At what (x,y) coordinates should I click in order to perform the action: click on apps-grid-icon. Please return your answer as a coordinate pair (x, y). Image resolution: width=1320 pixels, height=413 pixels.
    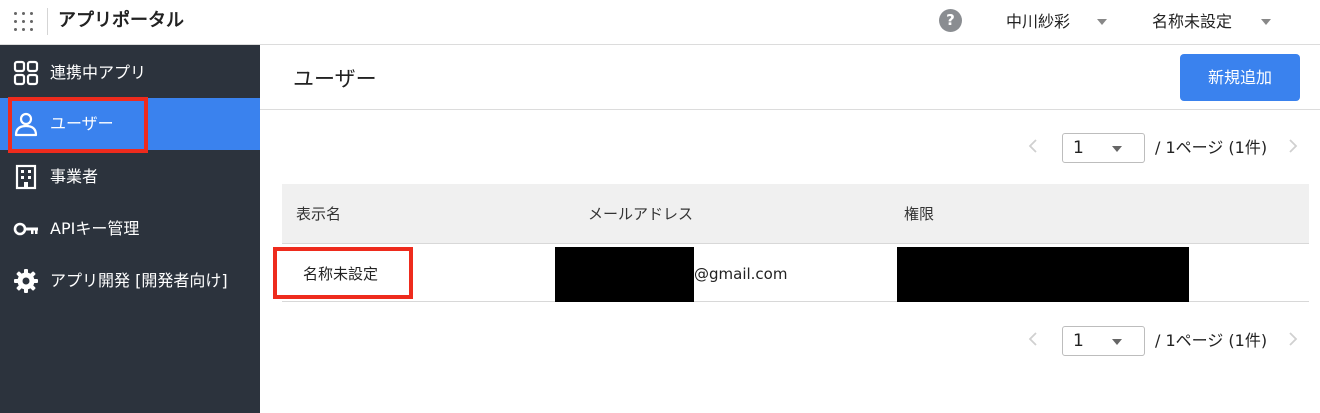
    Looking at the image, I should click on (26, 73).